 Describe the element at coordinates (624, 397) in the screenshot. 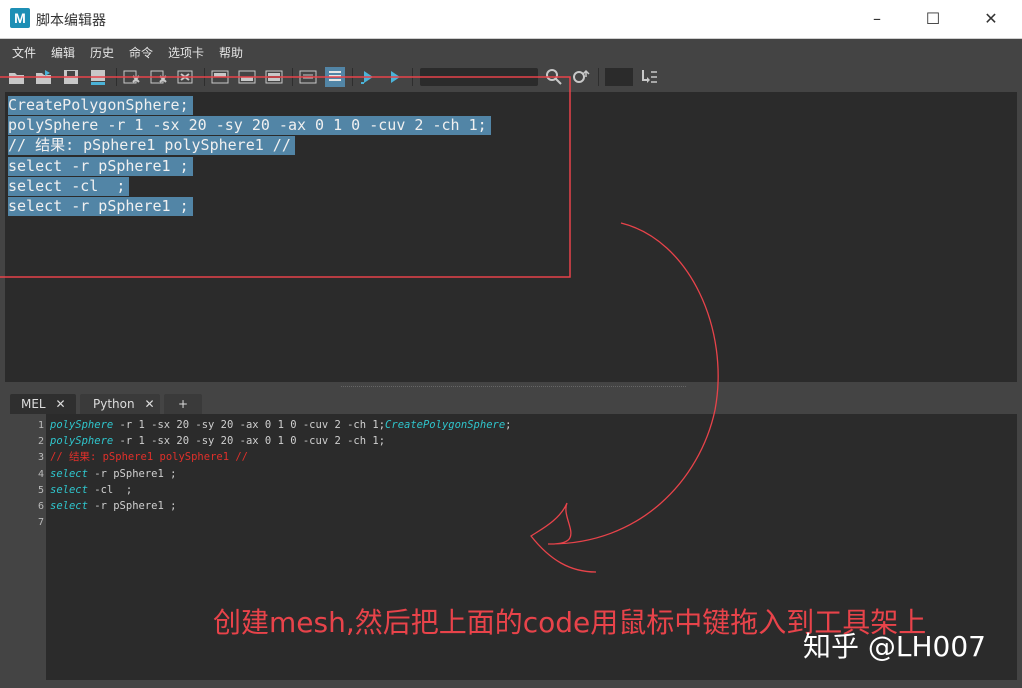

I see `drag-arrow` at that location.